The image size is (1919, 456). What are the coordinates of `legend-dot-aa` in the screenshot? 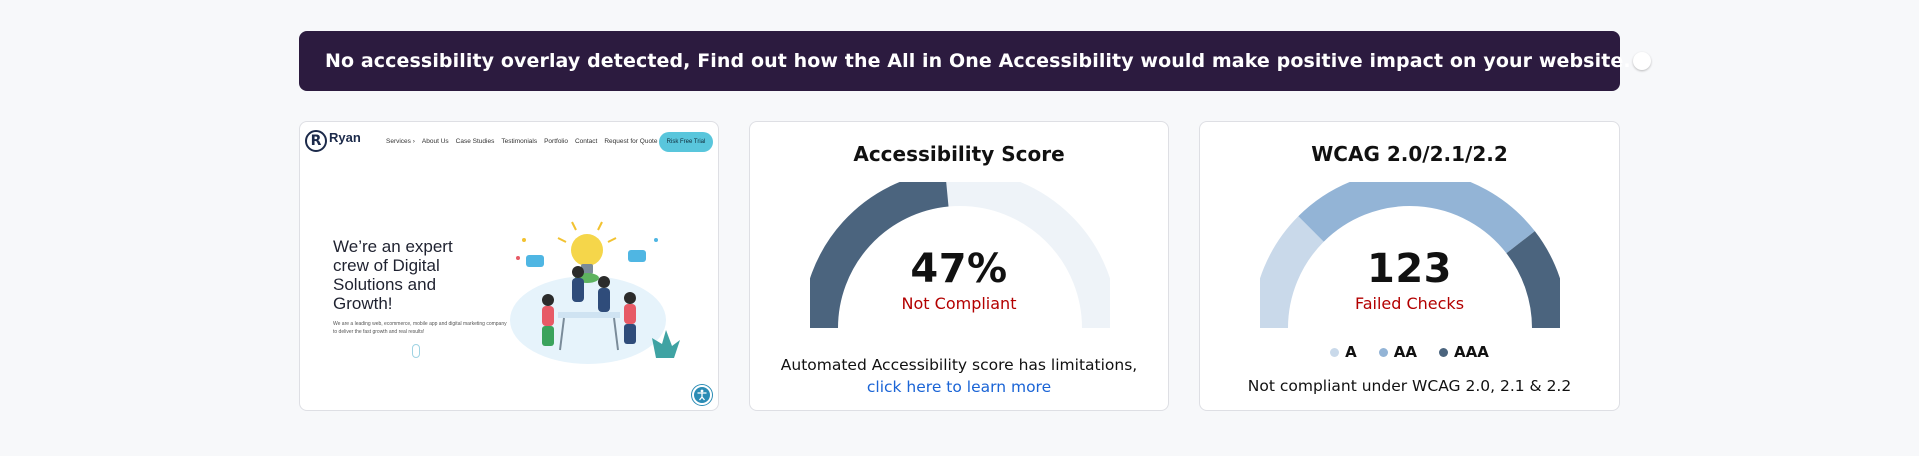 It's located at (1383, 352).